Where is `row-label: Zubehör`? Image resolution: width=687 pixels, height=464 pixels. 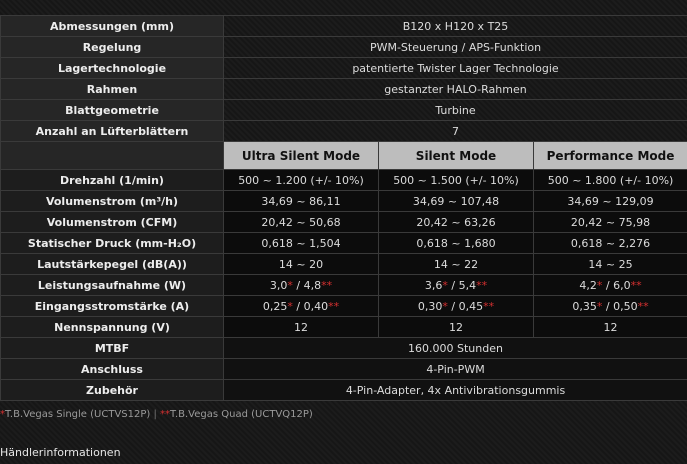
row-label: Zubehör is located at coordinates (112, 390).